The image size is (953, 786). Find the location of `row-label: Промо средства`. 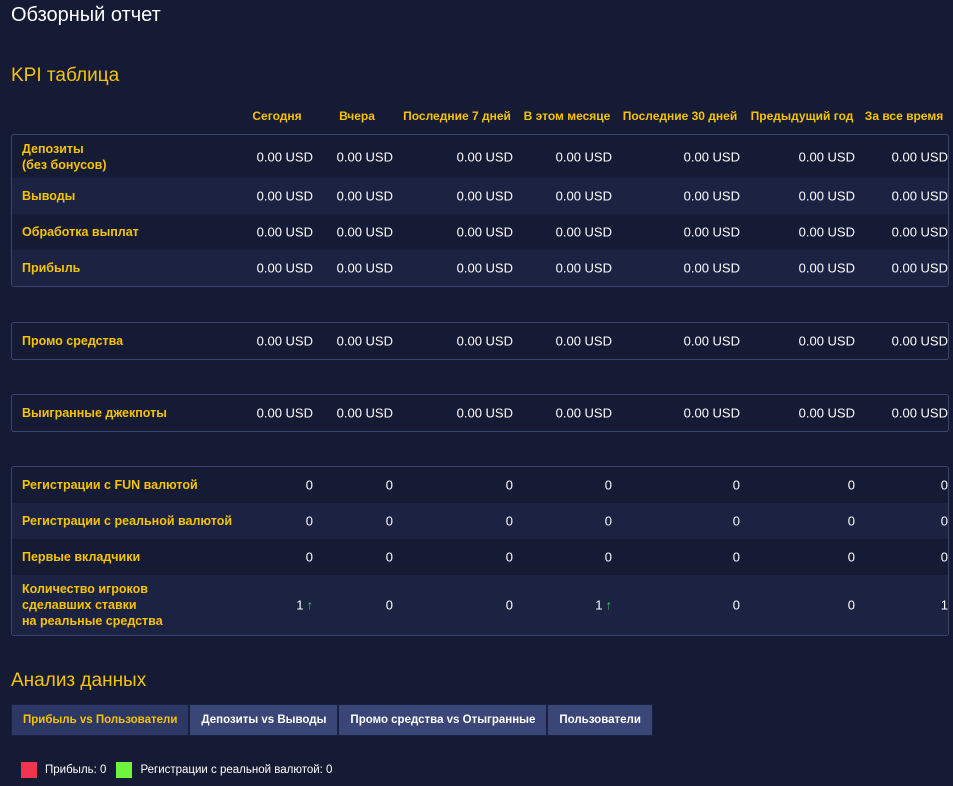

row-label: Промо средства is located at coordinates (73, 341).